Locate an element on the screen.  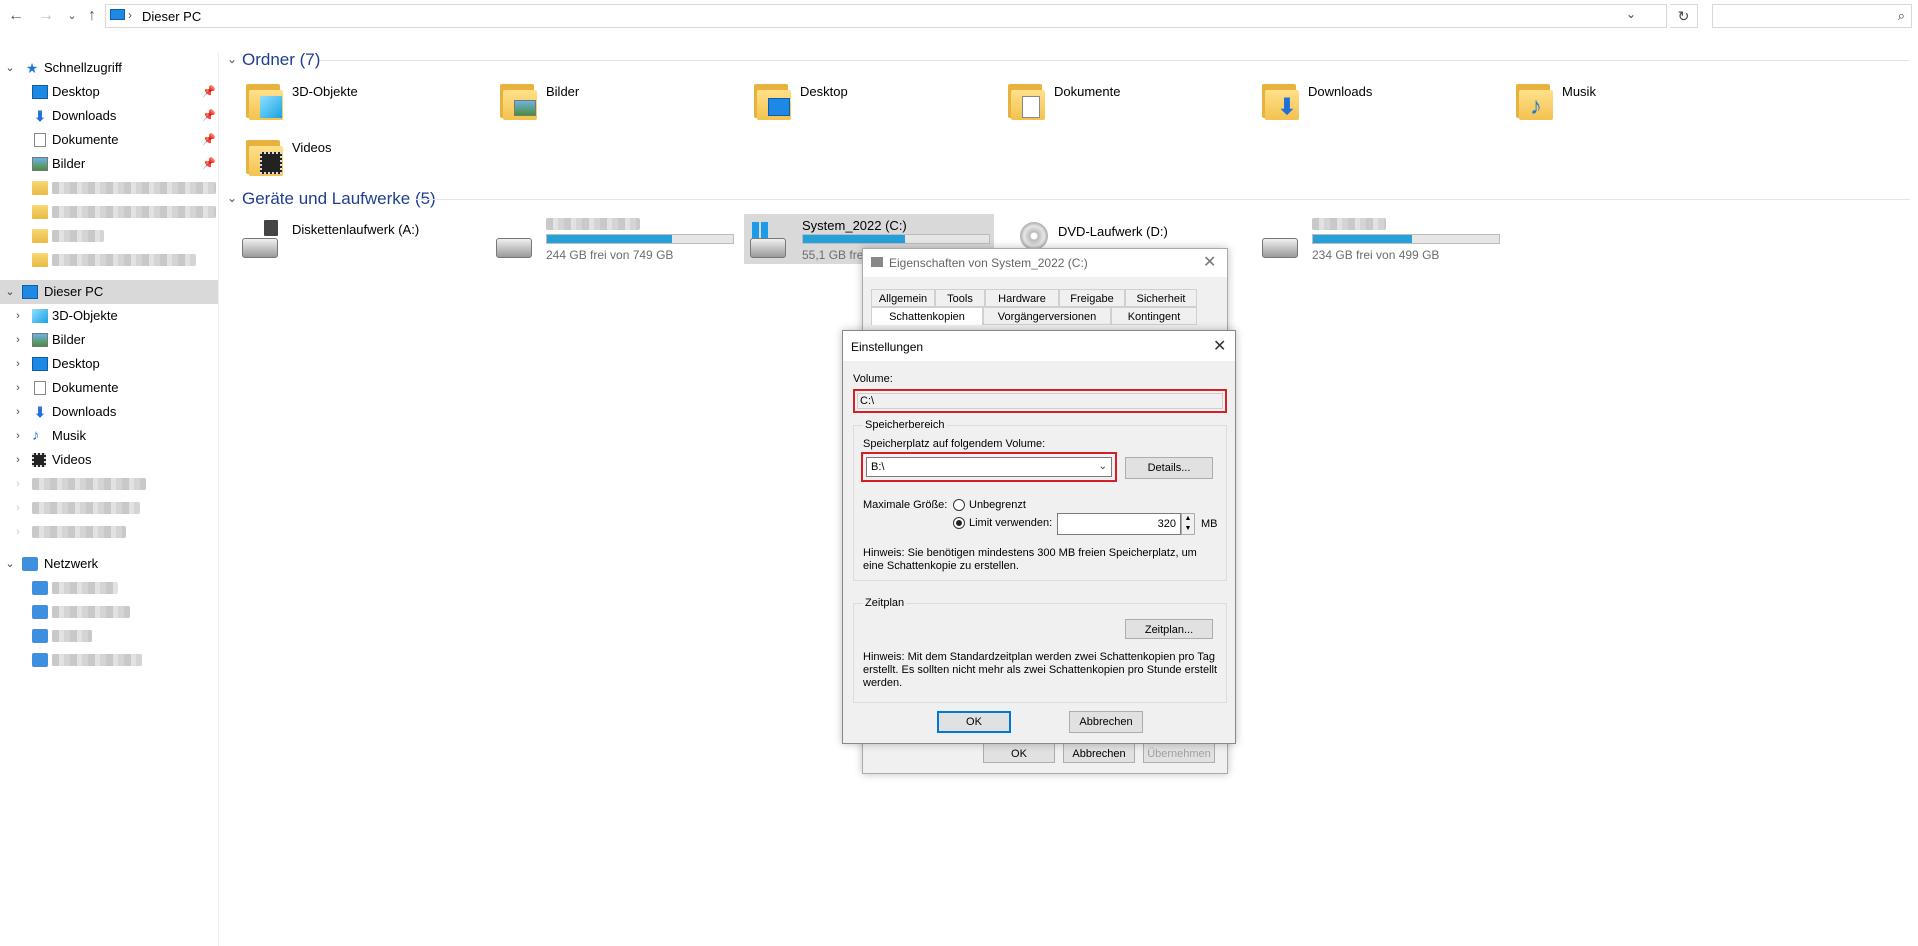
drives-section-header: Geräte und Laufwerke (5) is located at coordinates (339, 199).